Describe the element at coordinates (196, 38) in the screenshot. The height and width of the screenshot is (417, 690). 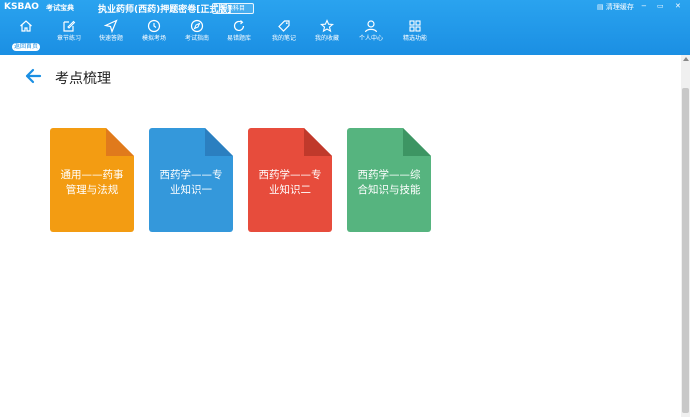
I see `nav-label: 考试指南` at that location.